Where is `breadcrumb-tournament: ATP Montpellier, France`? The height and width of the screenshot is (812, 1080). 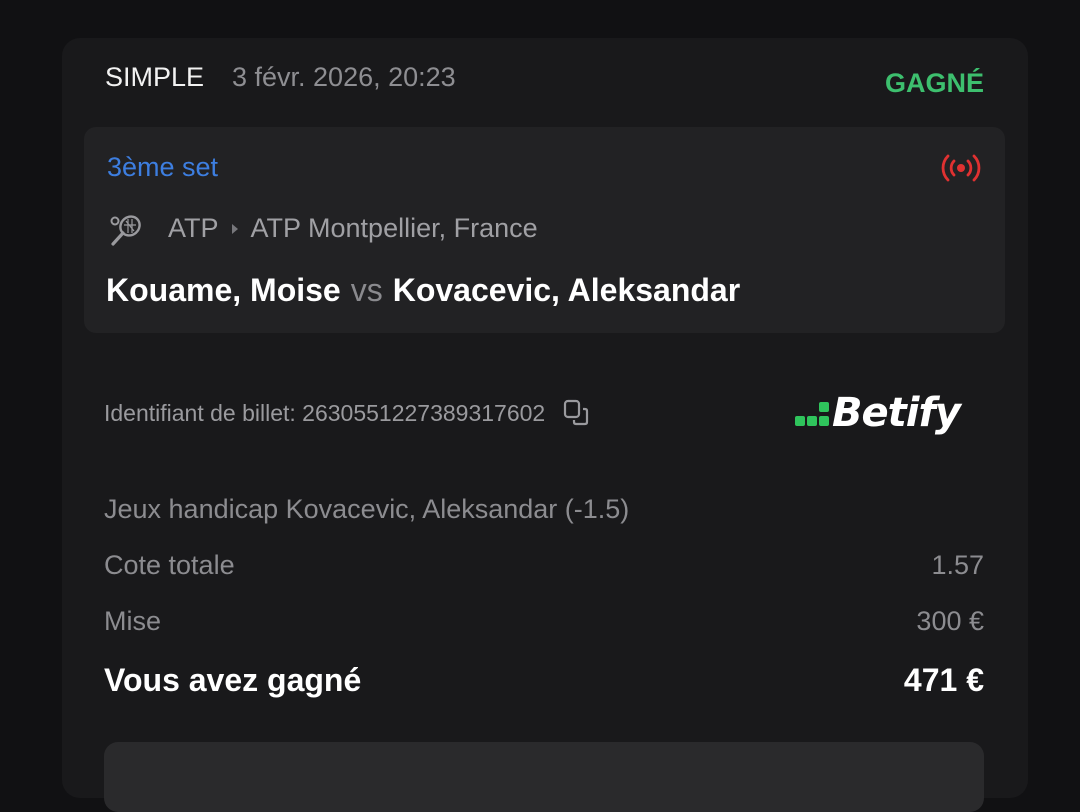
breadcrumb-tournament: ATP Montpellier, France is located at coordinates (394, 228).